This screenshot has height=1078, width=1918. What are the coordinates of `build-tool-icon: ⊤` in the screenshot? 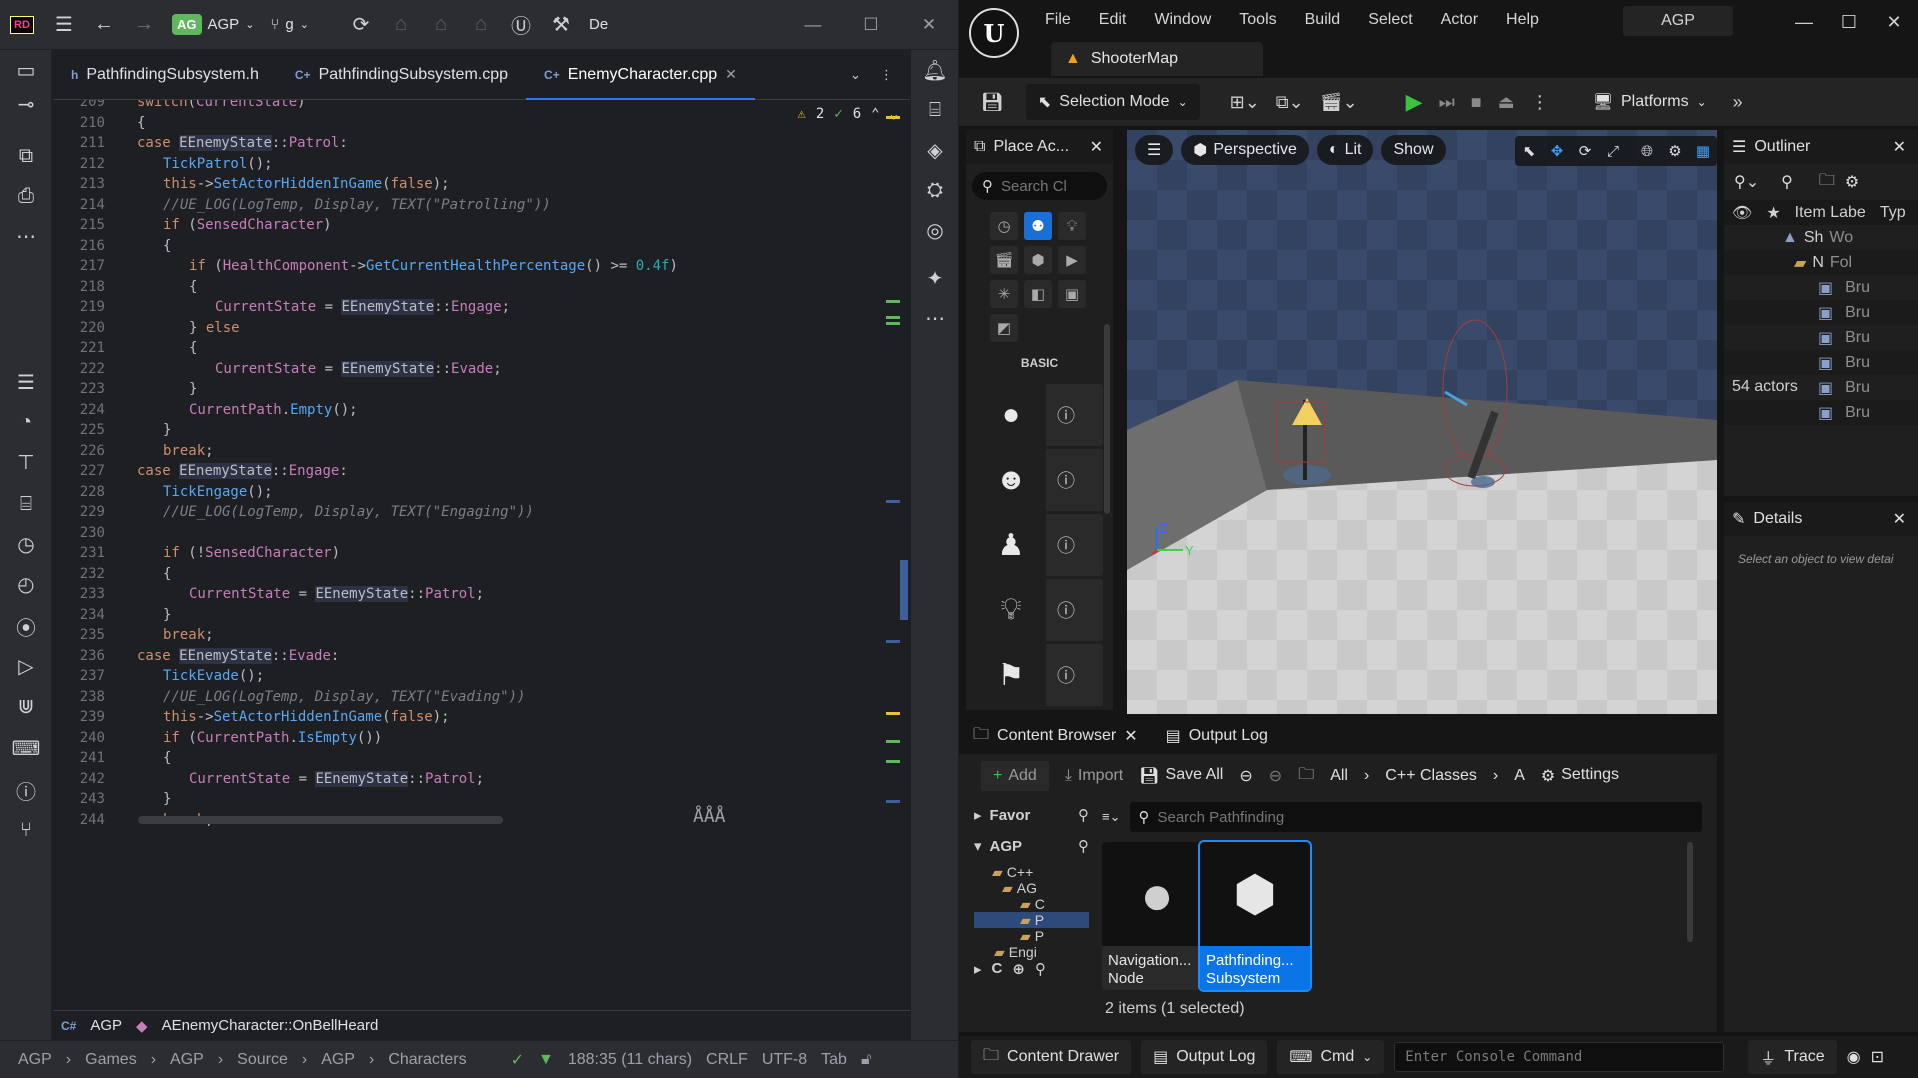 It's located at (26, 462).